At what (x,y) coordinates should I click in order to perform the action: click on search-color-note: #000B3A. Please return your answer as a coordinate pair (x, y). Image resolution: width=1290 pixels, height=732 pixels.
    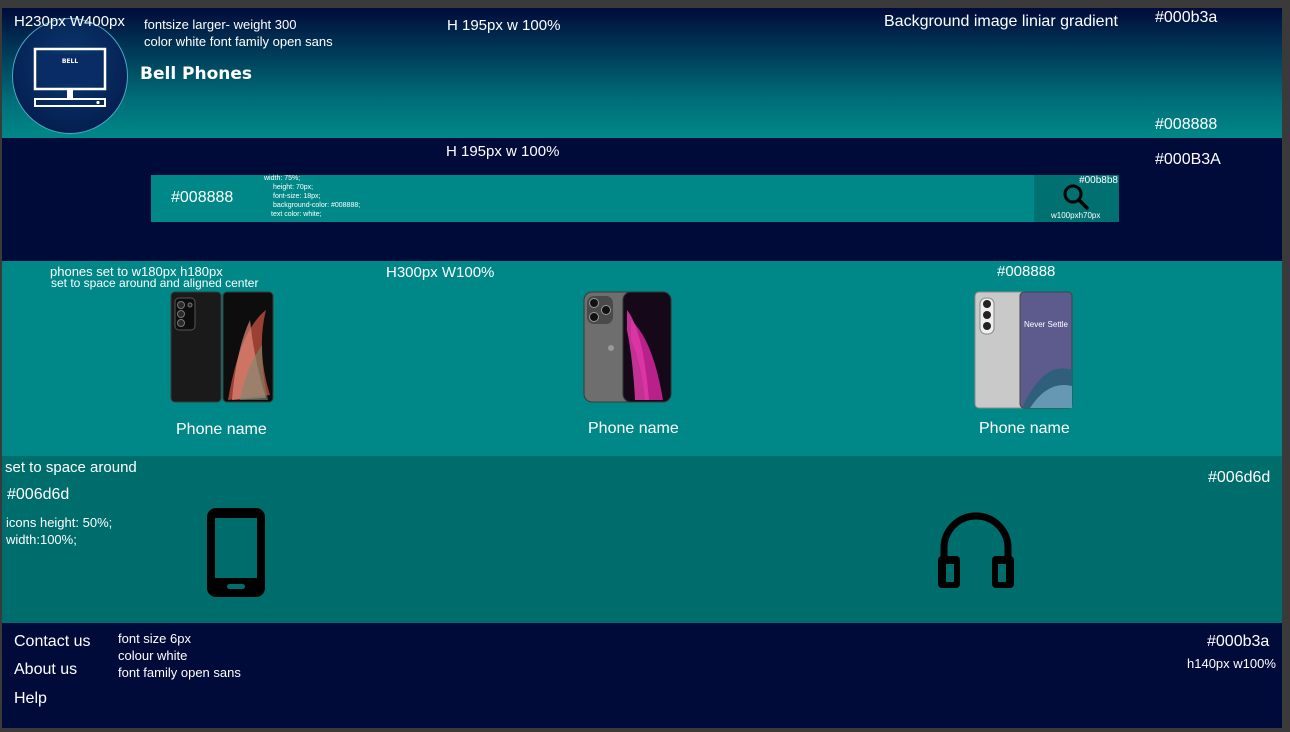
    Looking at the image, I should click on (1188, 159).